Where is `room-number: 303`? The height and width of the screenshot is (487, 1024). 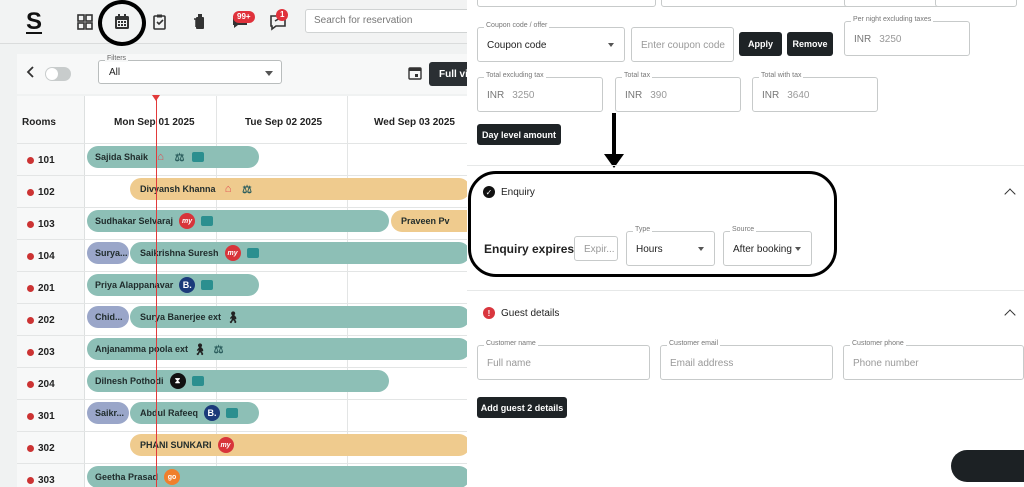 room-number: 303 is located at coordinates (46, 480).